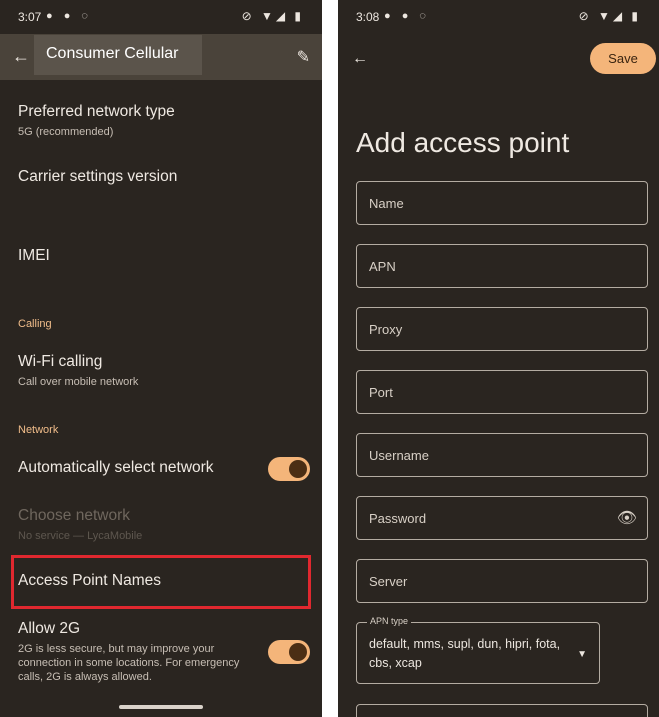  I want to click on field-placeholder: Username, so click(399, 455).